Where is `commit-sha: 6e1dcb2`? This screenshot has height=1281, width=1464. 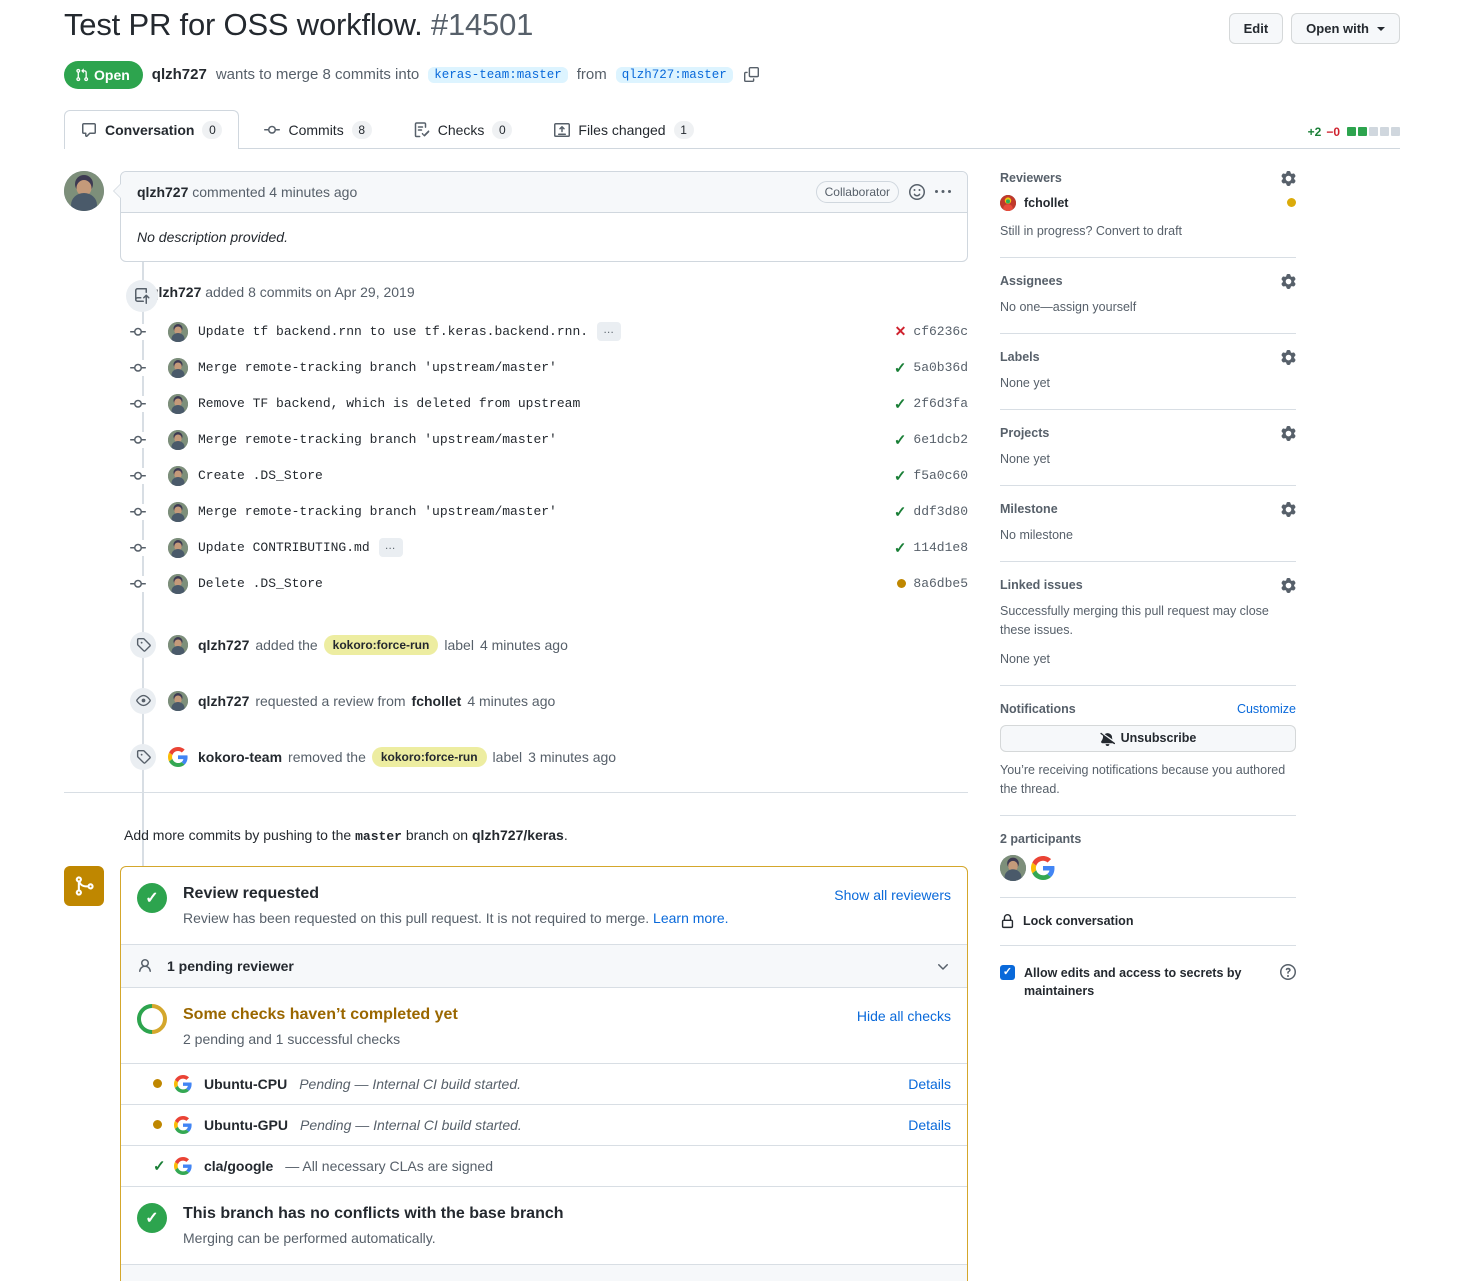 commit-sha: 6e1dcb2 is located at coordinates (940, 439).